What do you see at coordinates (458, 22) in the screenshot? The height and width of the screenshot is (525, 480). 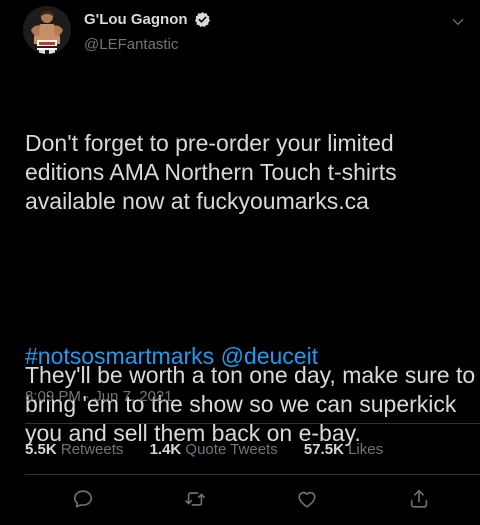 I see `chevron-down-icon` at bounding box center [458, 22].